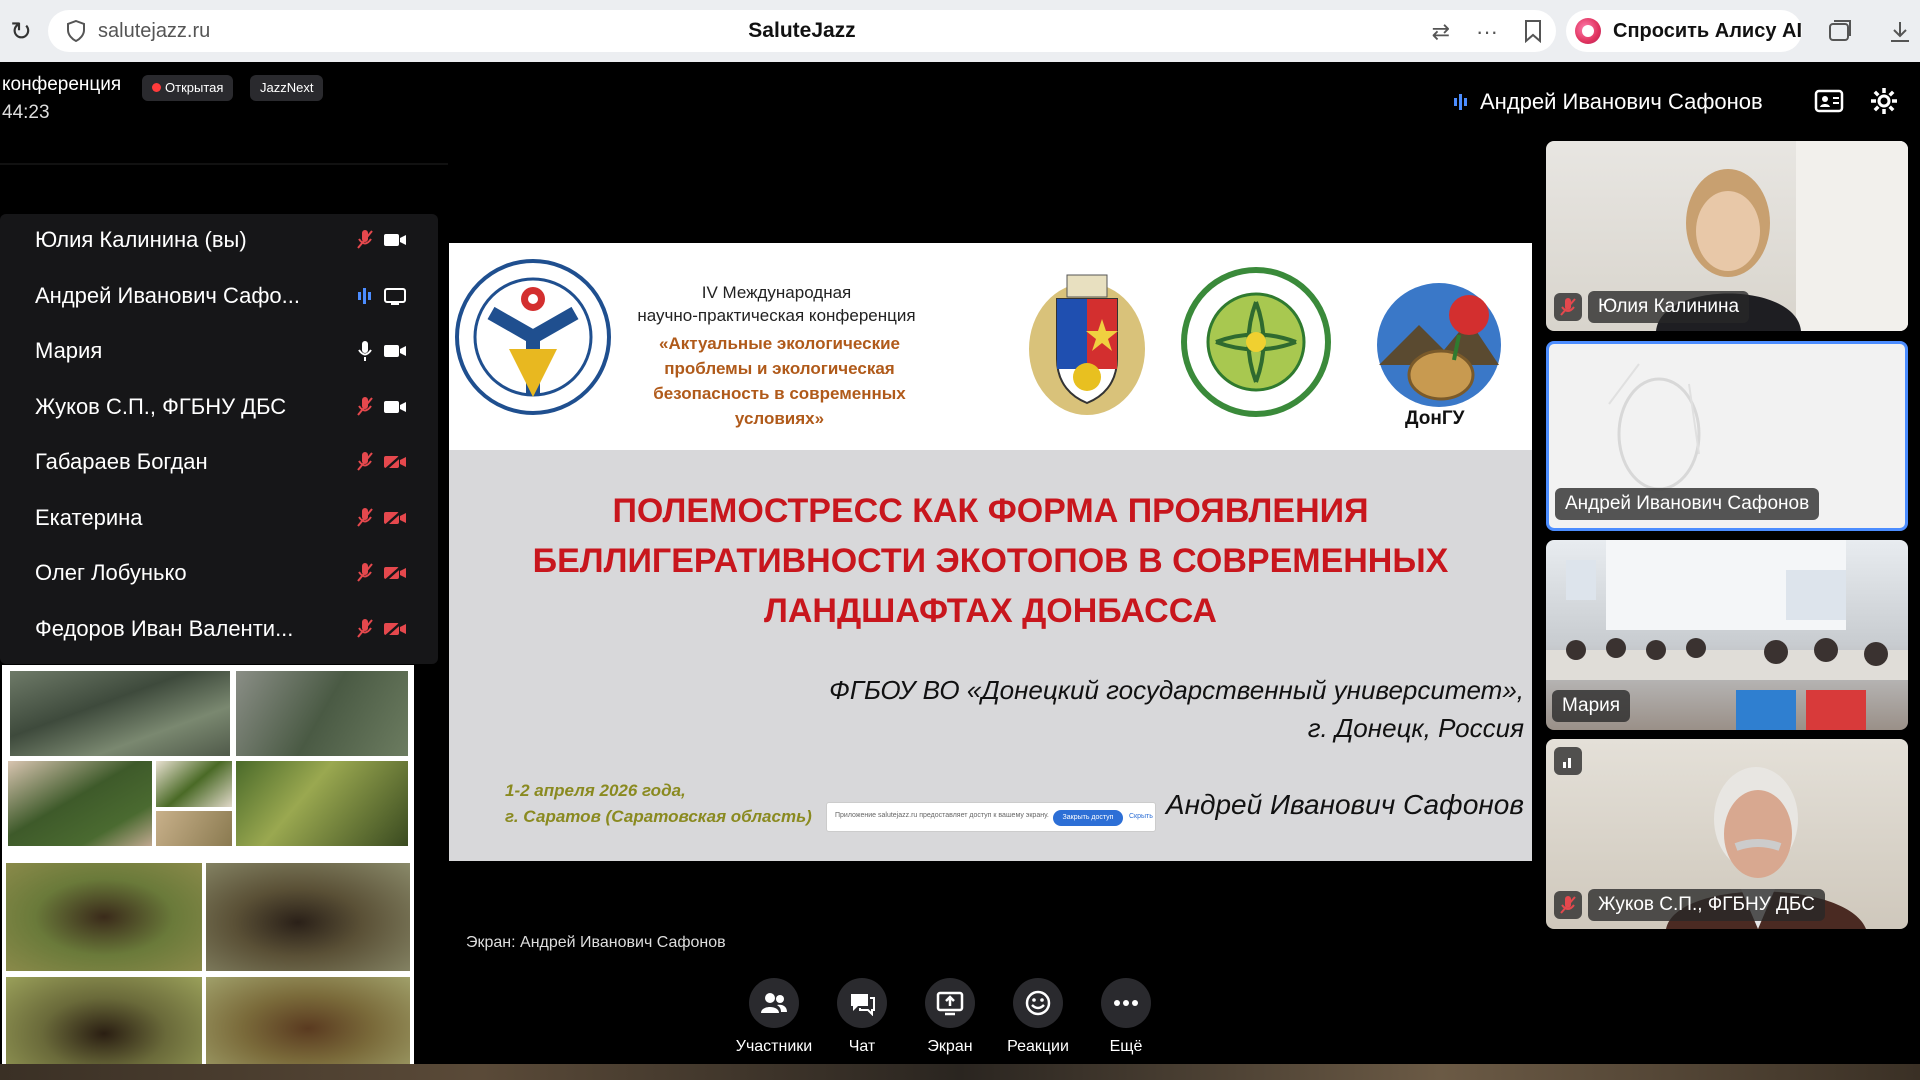 Image resolution: width=1920 pixels, height=1080 pixels. What do you see at coordinates (1568, 761) in the screenshot?
I see `audio-level-icon` at bounding box center [1568, 761].